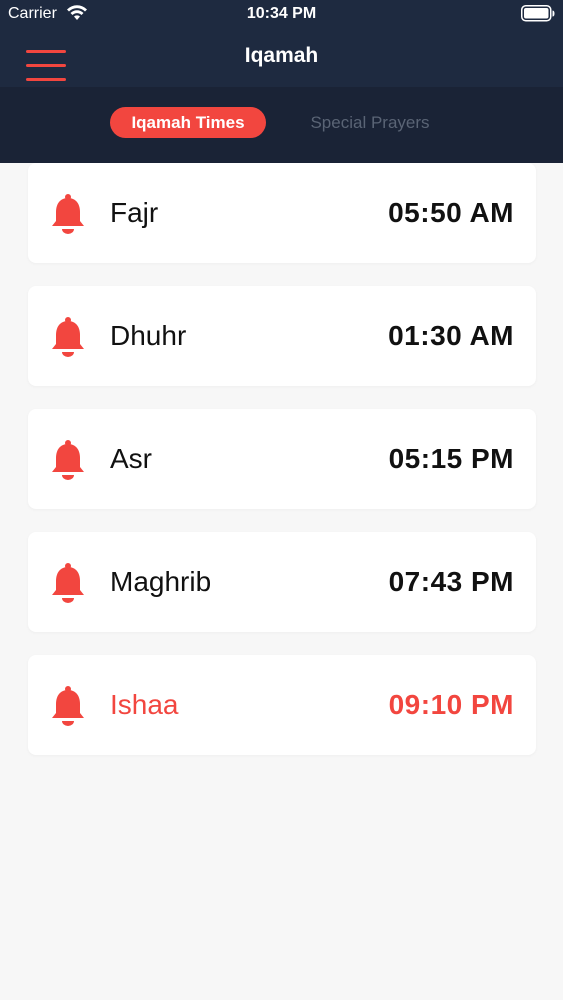  I want to click on prayer-time: 09:10 PM, so click(451, 704).